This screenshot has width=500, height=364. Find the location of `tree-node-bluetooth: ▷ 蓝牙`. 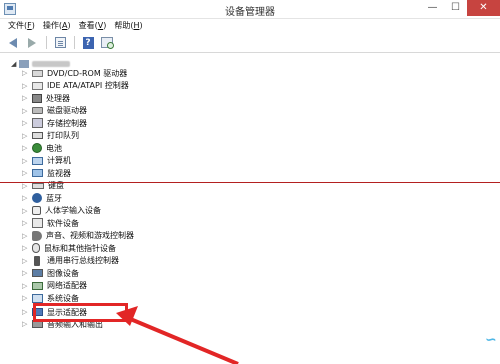

tree-node-bluetooth: ▷ 蓝牙 is located at coordinates (42, 198).